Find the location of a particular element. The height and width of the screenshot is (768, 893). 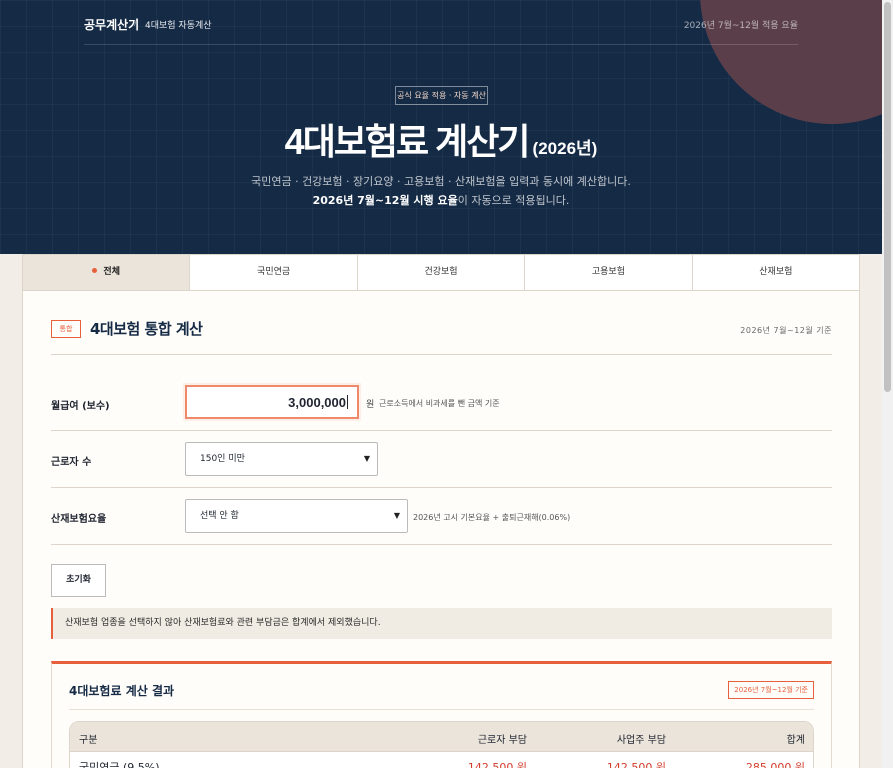

page-title-main: 4대보험료 계산기 is located at coordinates (407, 141).